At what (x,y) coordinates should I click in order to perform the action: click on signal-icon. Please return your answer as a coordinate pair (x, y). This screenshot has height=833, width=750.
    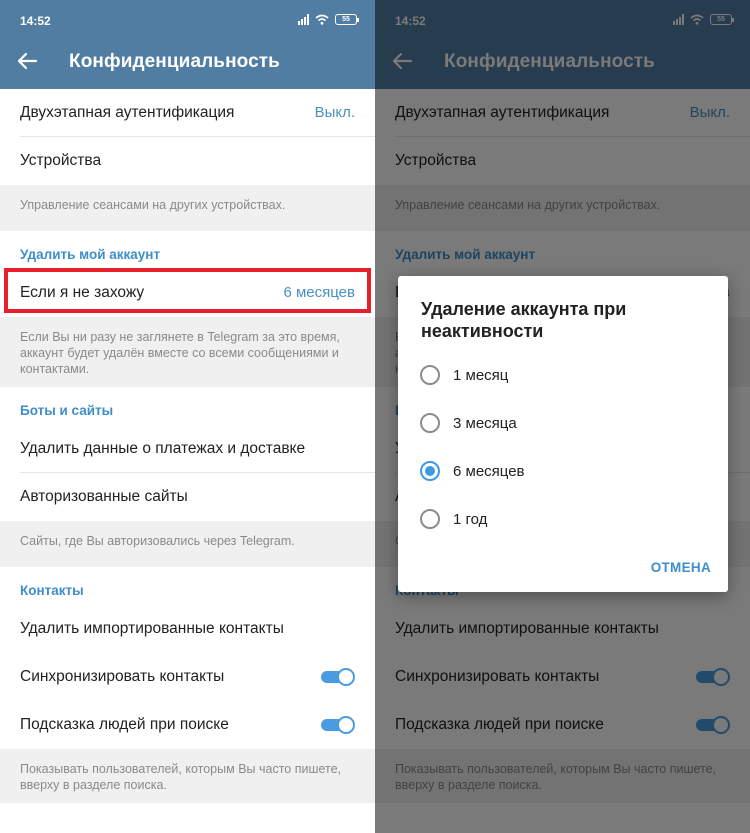
    Looking at the image, I should click on (303, 19).